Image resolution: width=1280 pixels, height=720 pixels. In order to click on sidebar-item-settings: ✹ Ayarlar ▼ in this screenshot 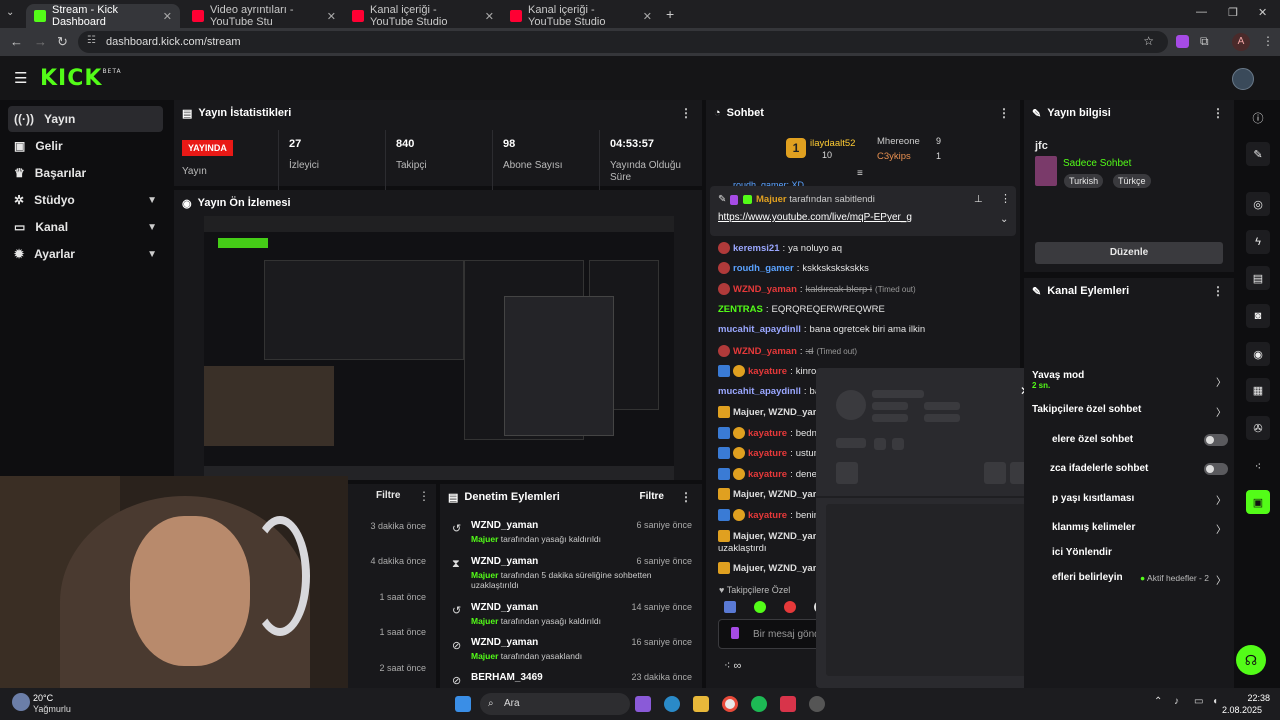, I will do `click(85, 254)`.